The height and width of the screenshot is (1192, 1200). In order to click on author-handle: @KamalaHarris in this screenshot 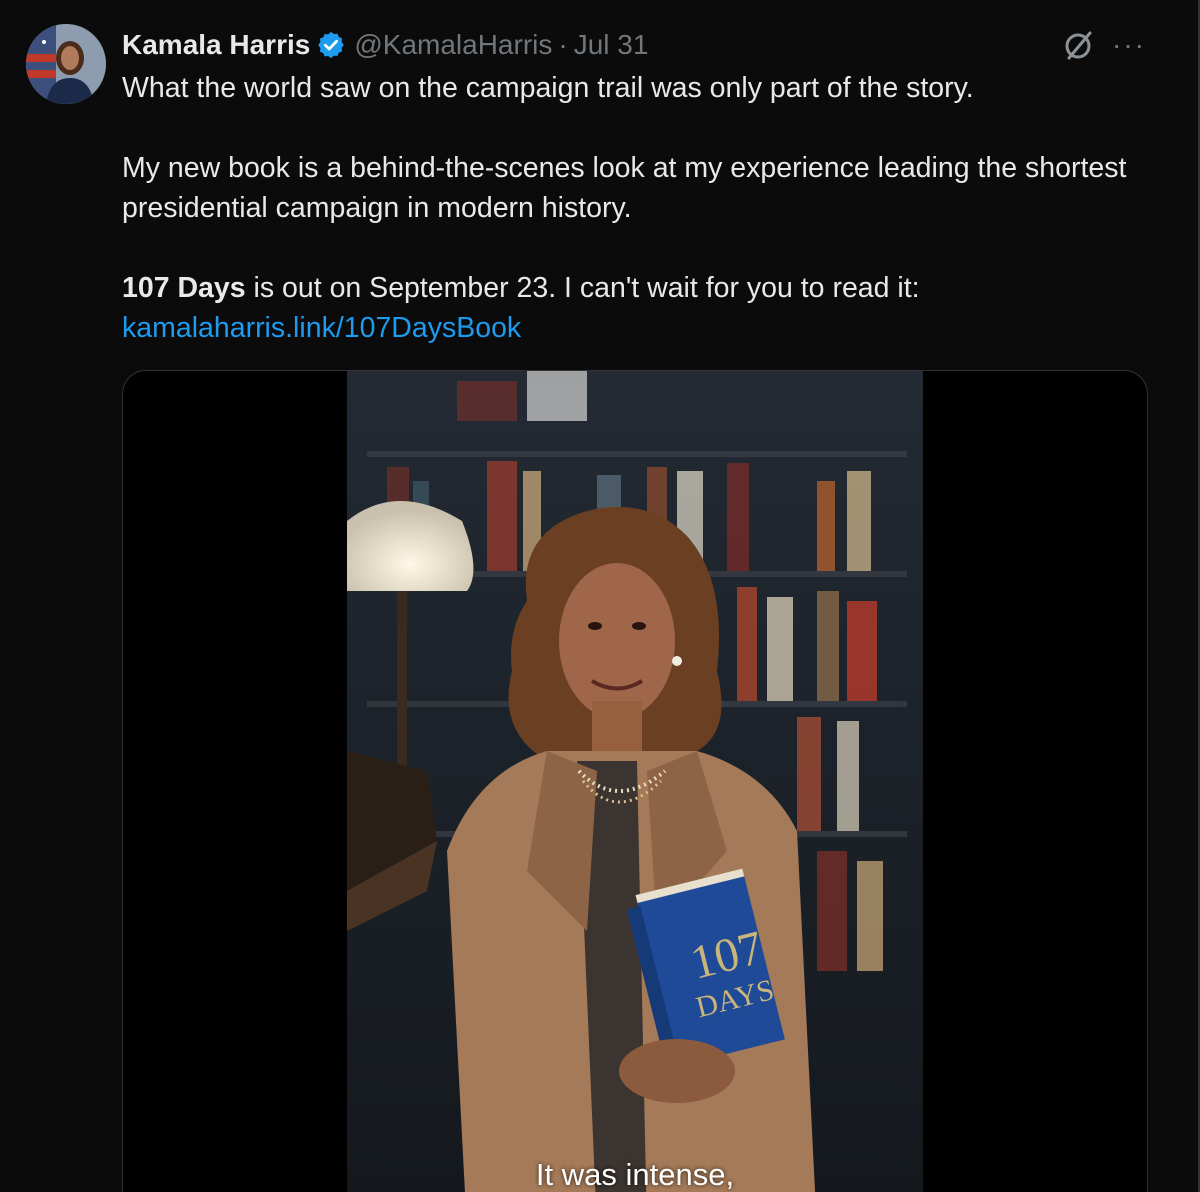, I will do `click(453, 45)`.